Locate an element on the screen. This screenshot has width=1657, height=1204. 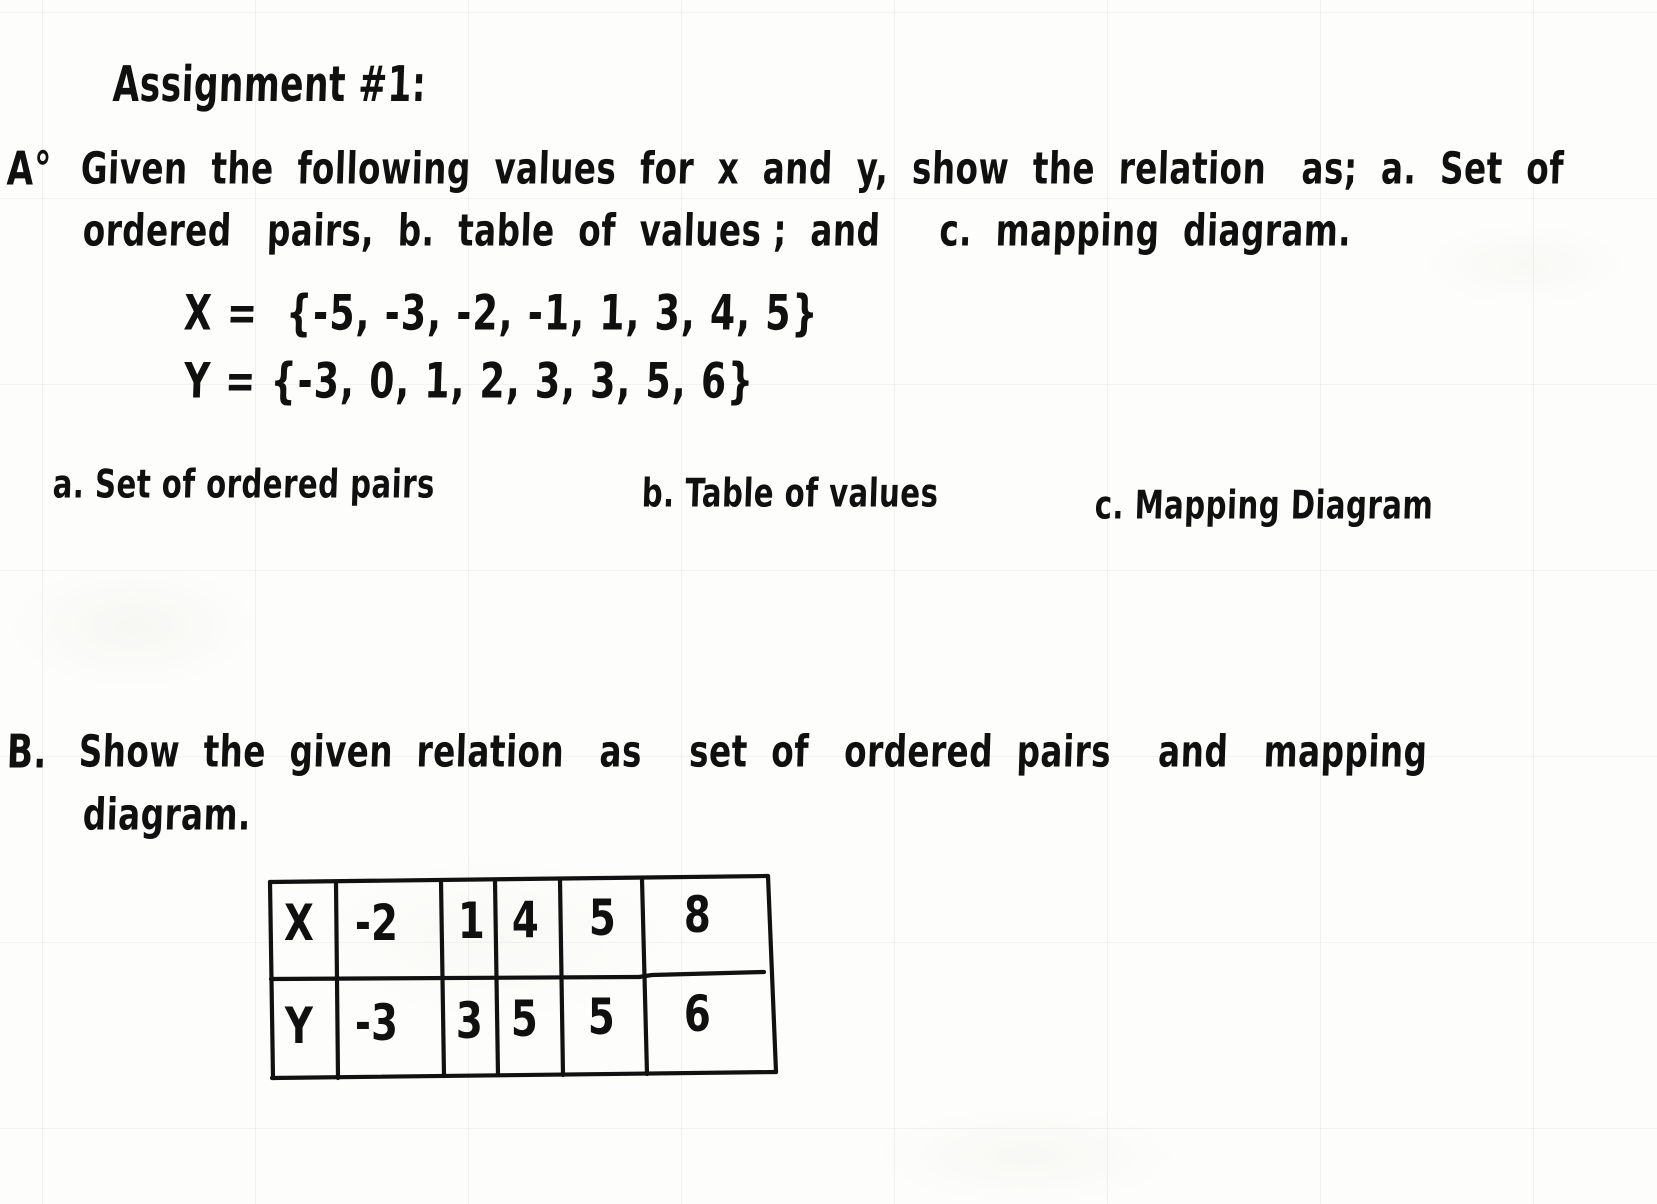
values-table: X -2 1 4 5 8 Y -3 3 5 5 6 is located at coordinates (521, 977).